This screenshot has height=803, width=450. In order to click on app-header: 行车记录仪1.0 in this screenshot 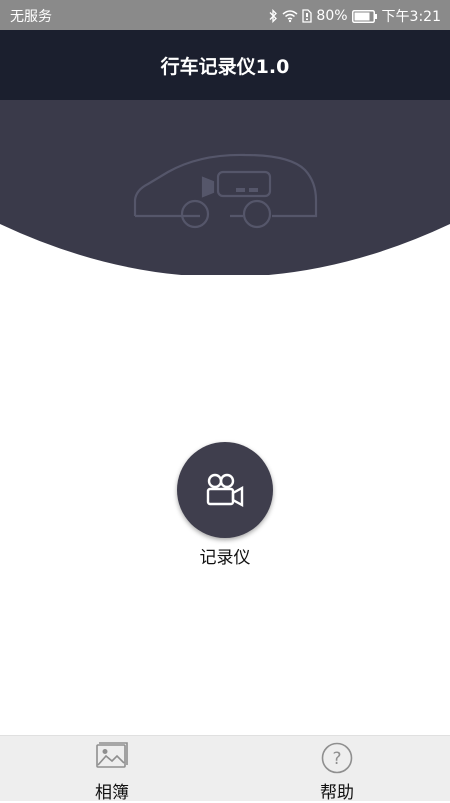, I will do `click(225, 65)`.